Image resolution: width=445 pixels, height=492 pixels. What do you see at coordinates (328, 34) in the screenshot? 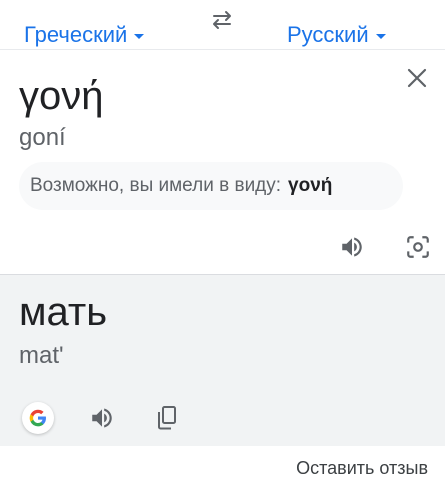
I see `target-language-label: Русский` at bounding box center [328, 34].